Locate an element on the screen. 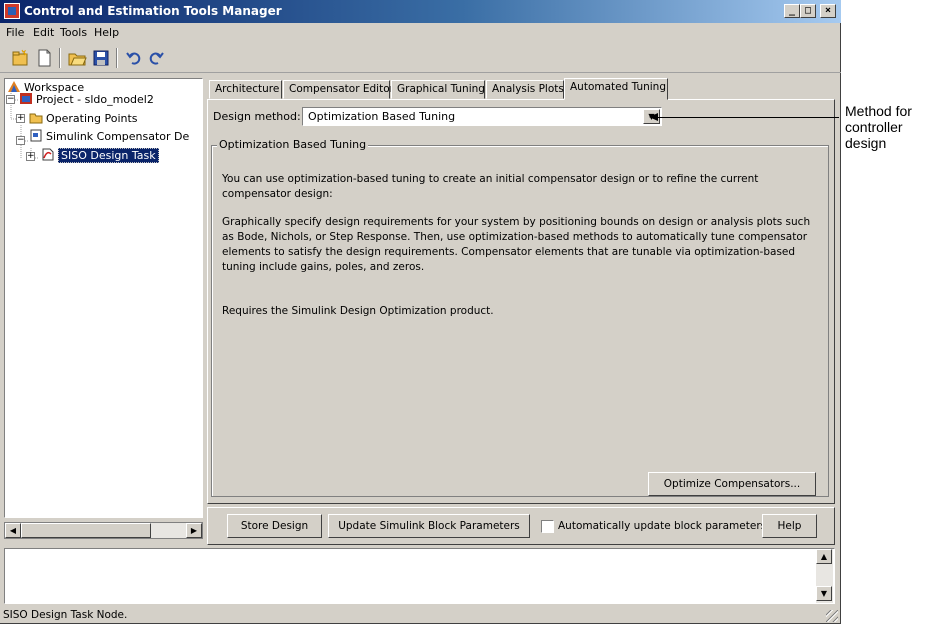 This screenshot has width=948, height=624. undo-icon is located at coordinates (134, 58).